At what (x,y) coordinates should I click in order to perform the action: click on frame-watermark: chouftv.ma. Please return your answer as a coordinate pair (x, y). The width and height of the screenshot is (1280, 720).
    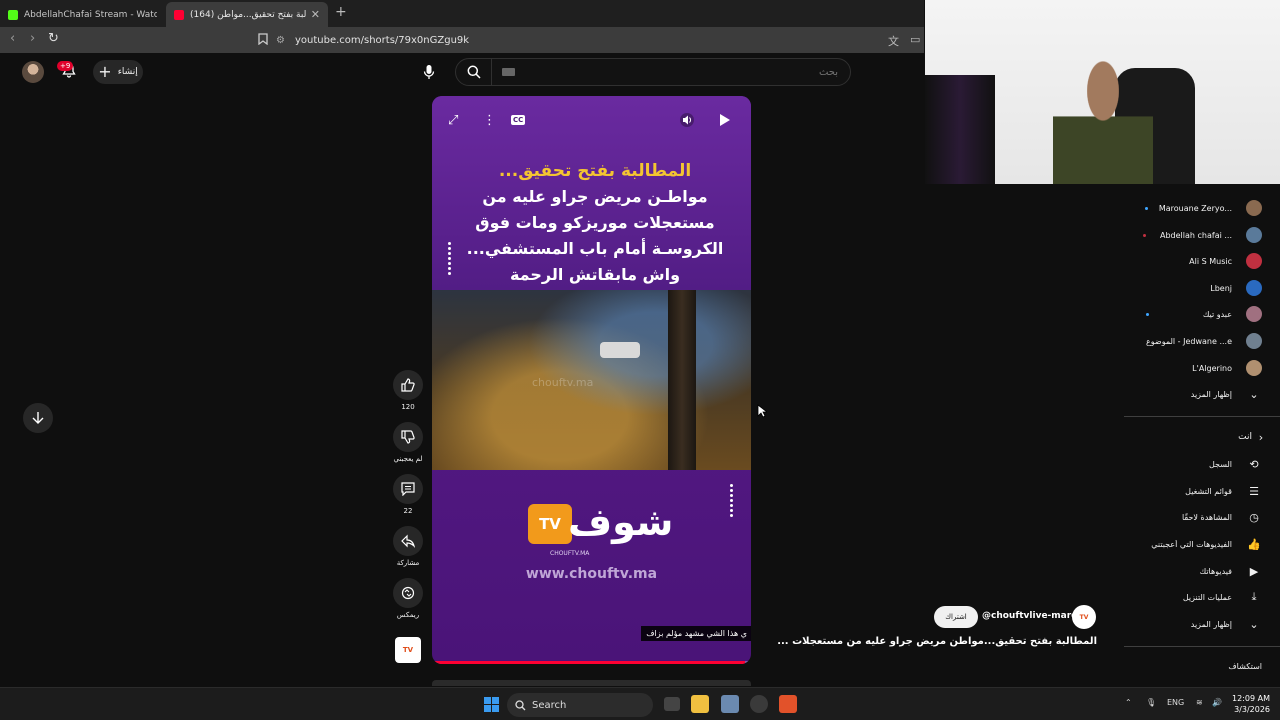
    Looking at the image, I should click on (563, 382).